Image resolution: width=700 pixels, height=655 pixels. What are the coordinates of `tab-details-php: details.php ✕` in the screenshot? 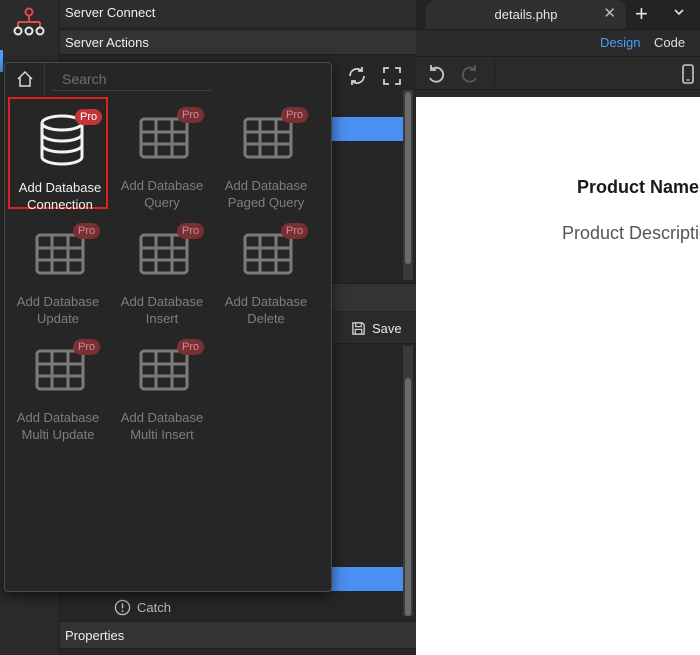 It's located at (526, 14).